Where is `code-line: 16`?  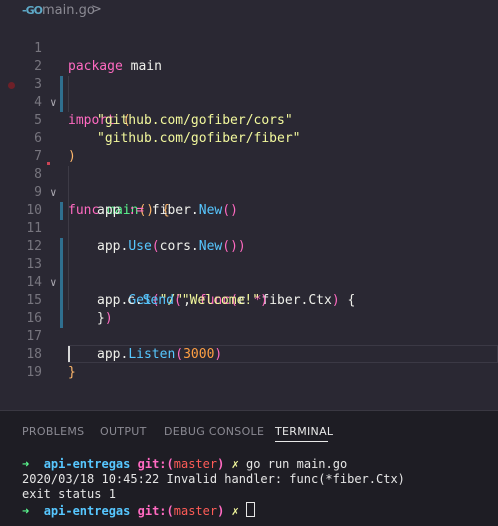
code-line: 16 is located at coordinates (249, 309).